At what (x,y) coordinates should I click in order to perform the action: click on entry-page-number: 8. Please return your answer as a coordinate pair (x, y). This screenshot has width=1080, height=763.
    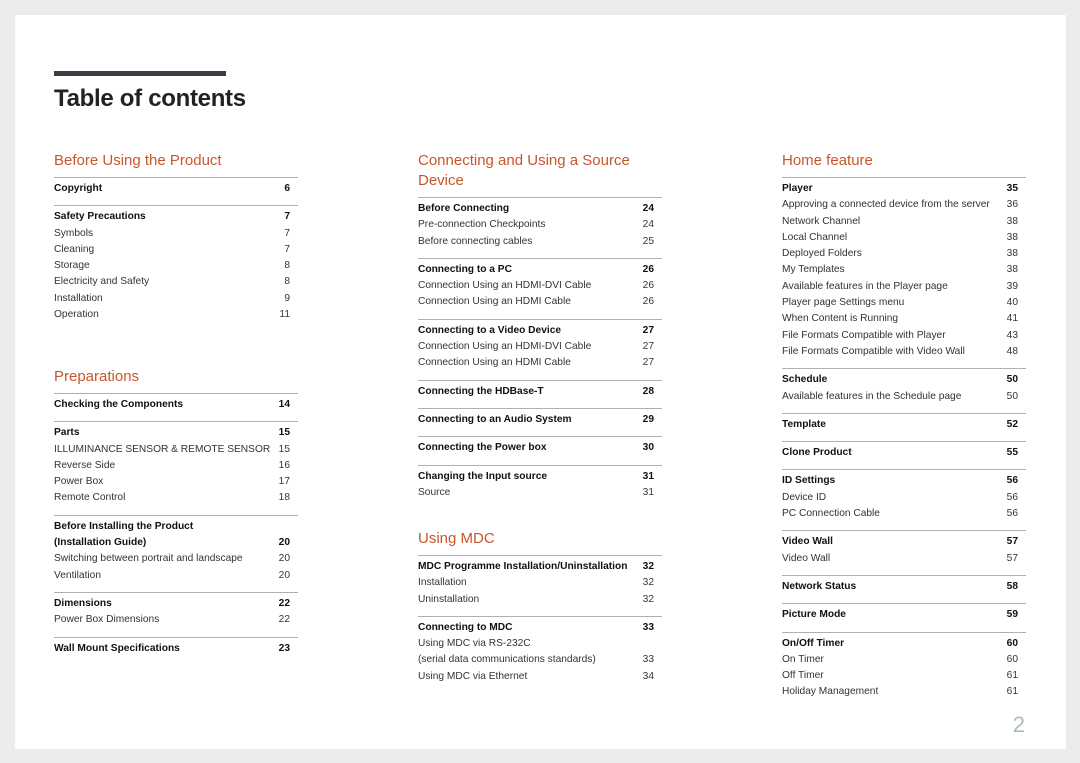
    Looking at the image, I should click on (287, 282).